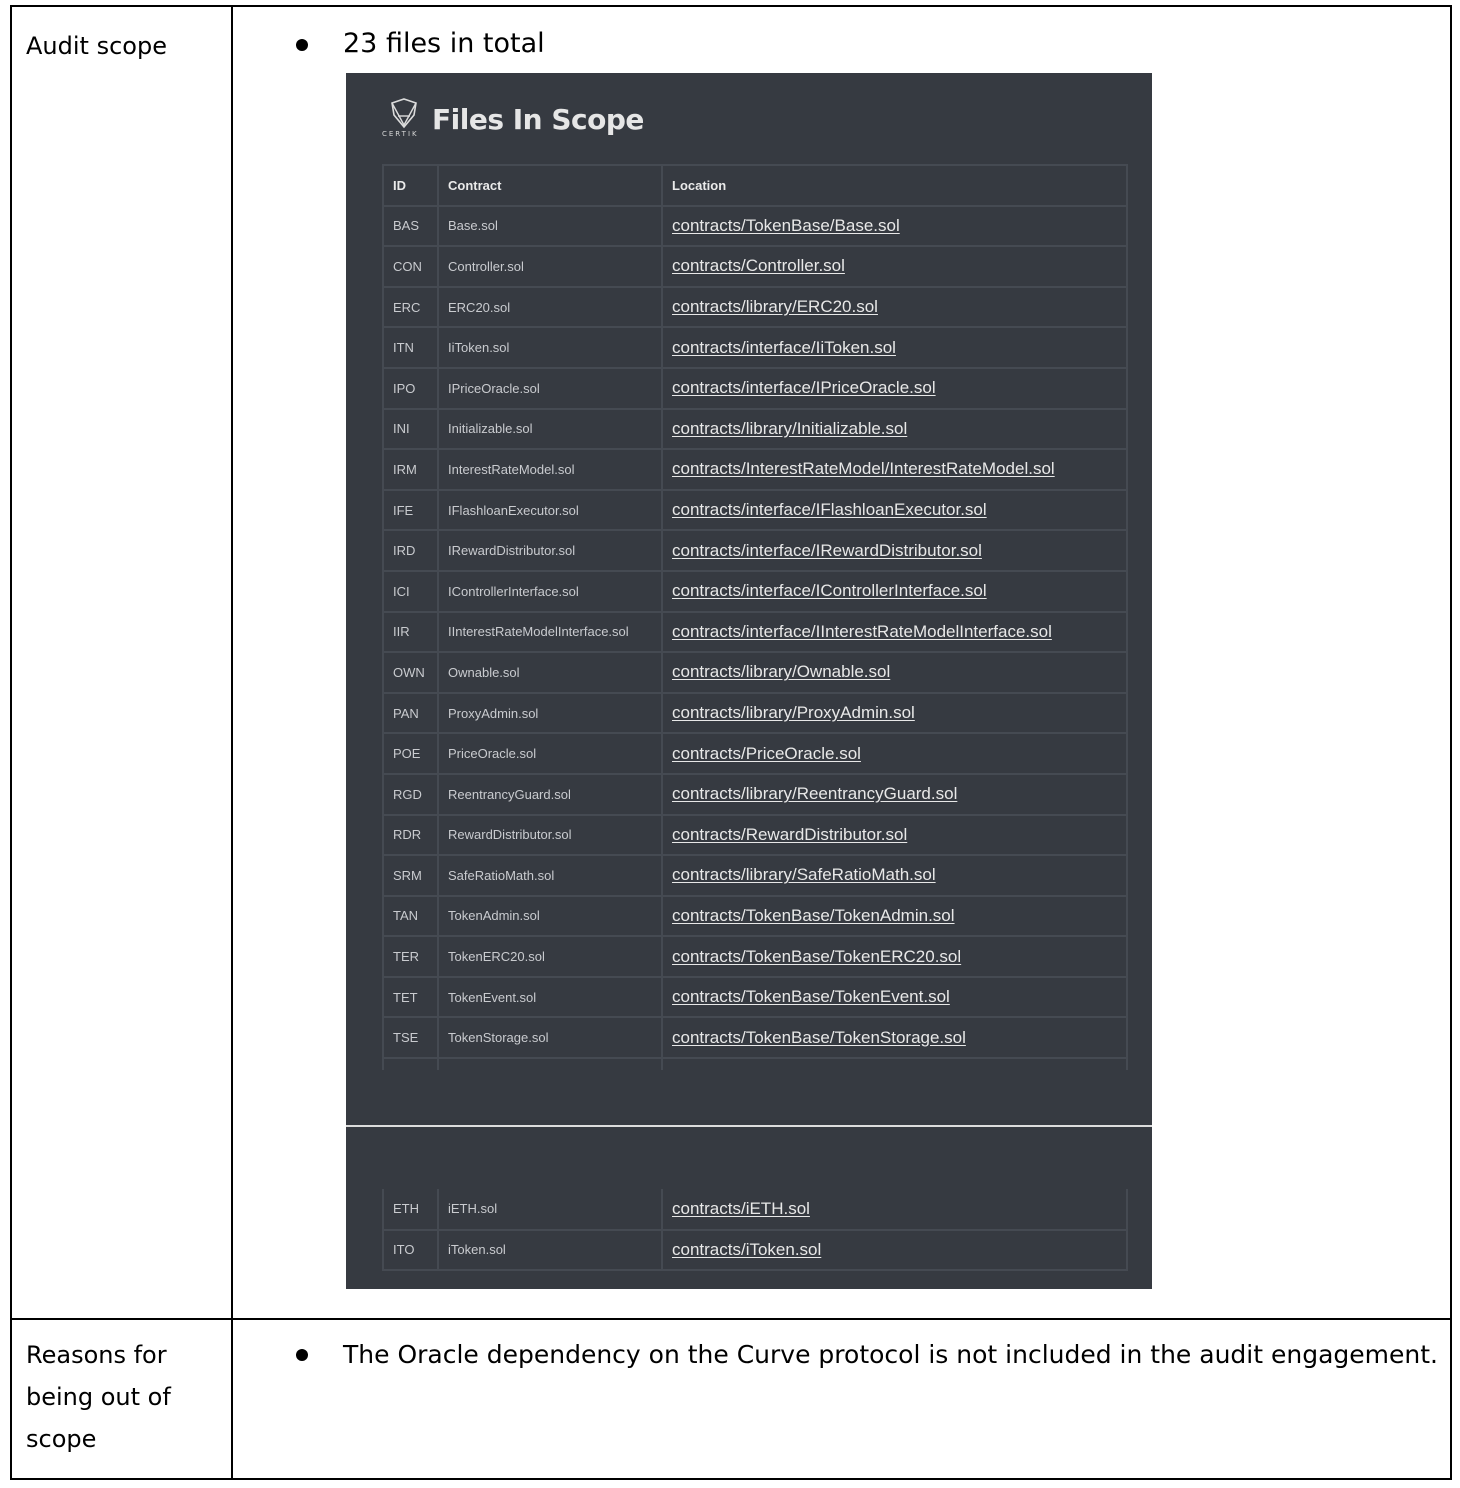  What do you see at coordinates (550, 1250) in the screenshot?
I see `contract-name: iToken.sol` at bounding box center [550, 1250].